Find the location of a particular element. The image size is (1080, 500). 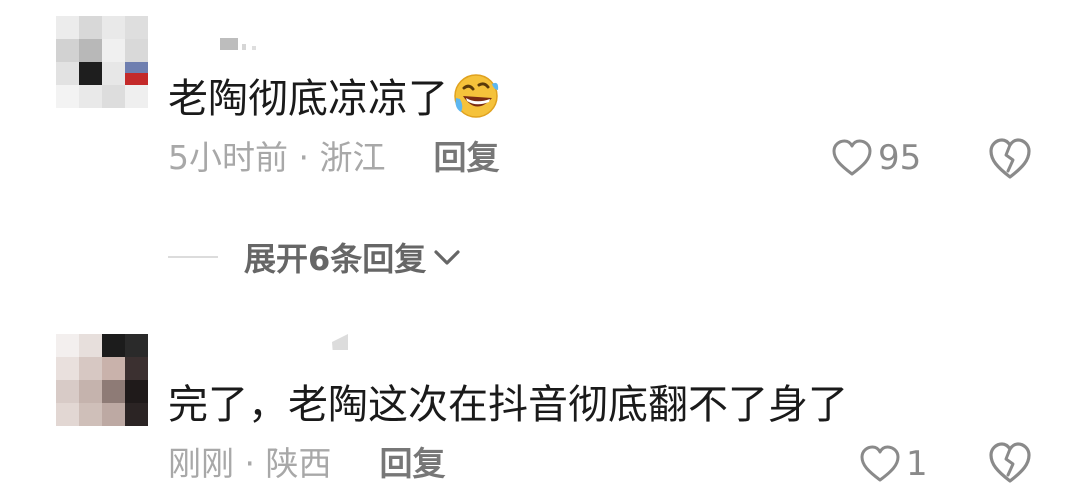

comment-body: 老陶彻底凉凉了 is located at coordinates (308, 99).